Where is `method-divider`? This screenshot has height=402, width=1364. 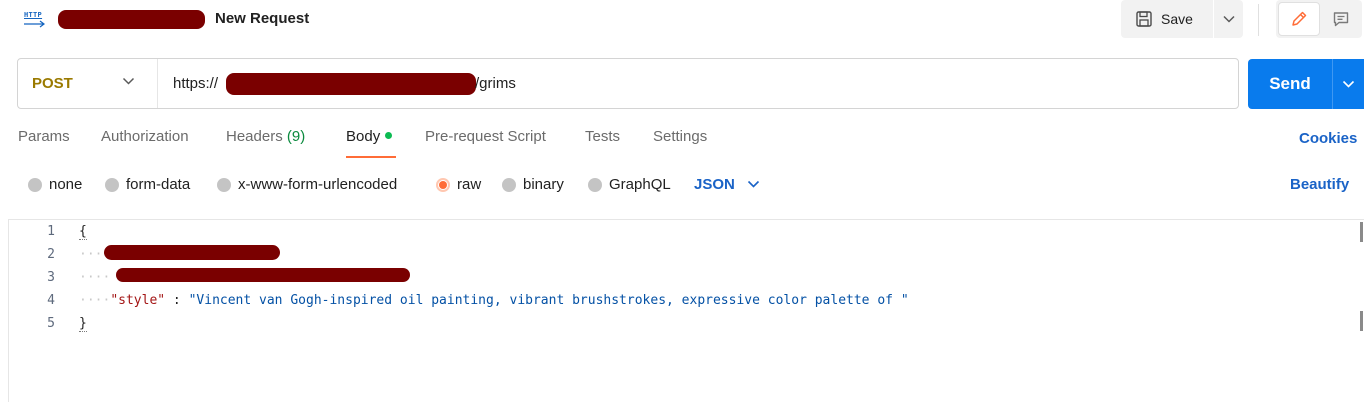 method-divider is located at coordinates (157, 83).